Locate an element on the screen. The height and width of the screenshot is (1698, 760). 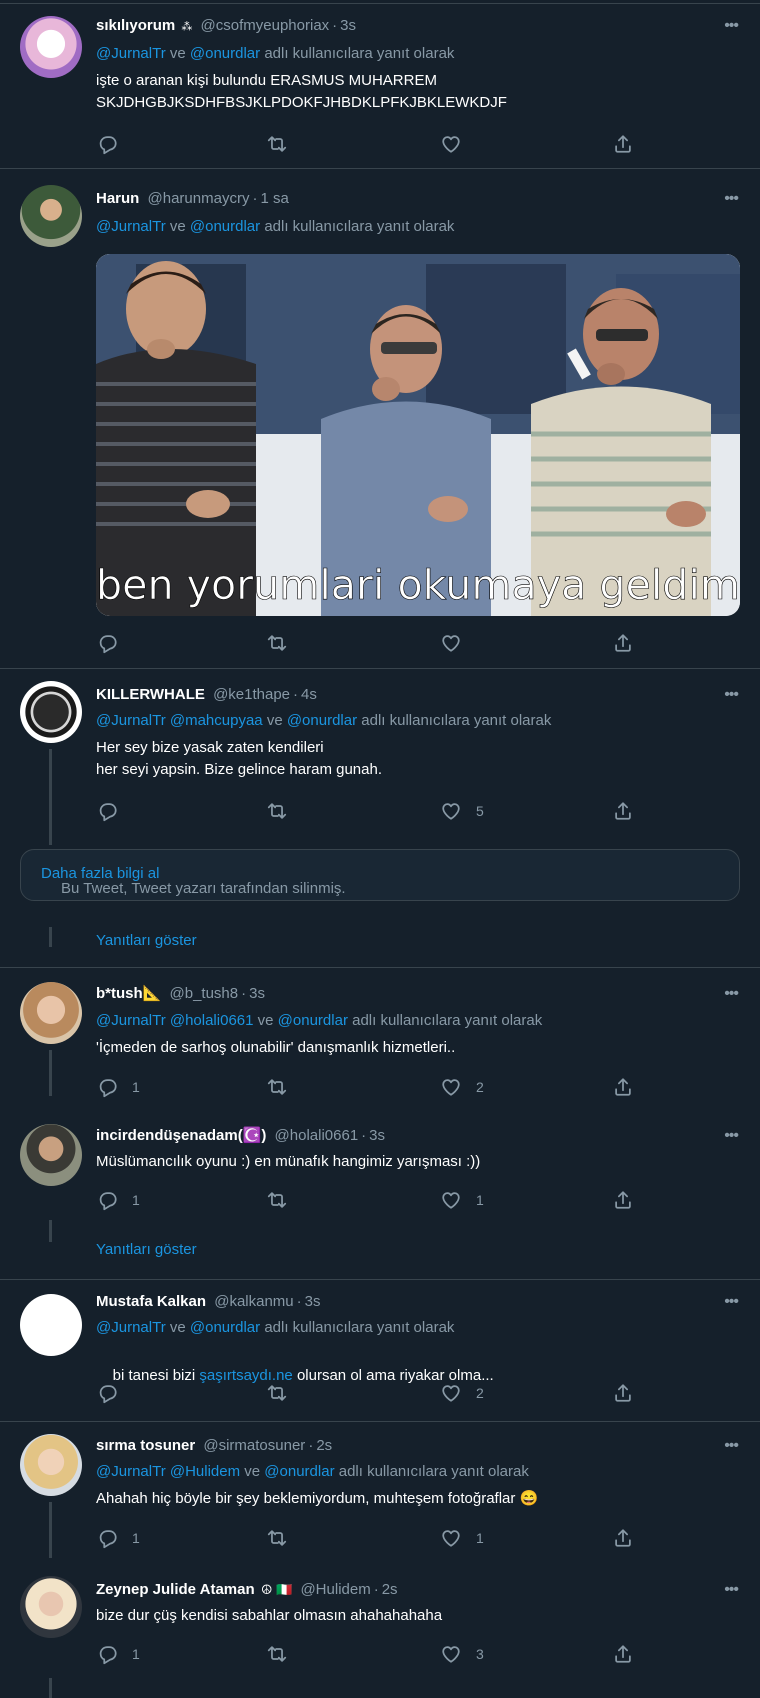
like-button: 5 is located at coordinates (462, 811).